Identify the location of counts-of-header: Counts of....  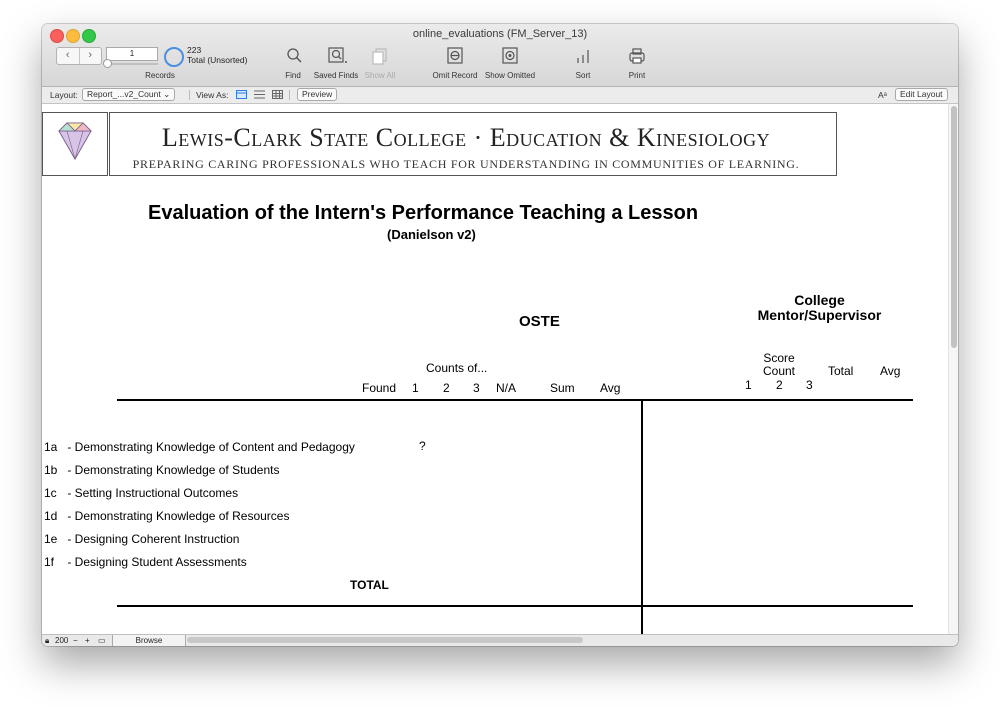
(457, 368).